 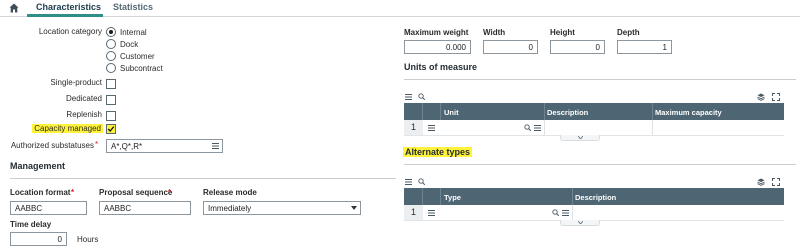 I want to click on radio-customer, so click(x=111, y=56).